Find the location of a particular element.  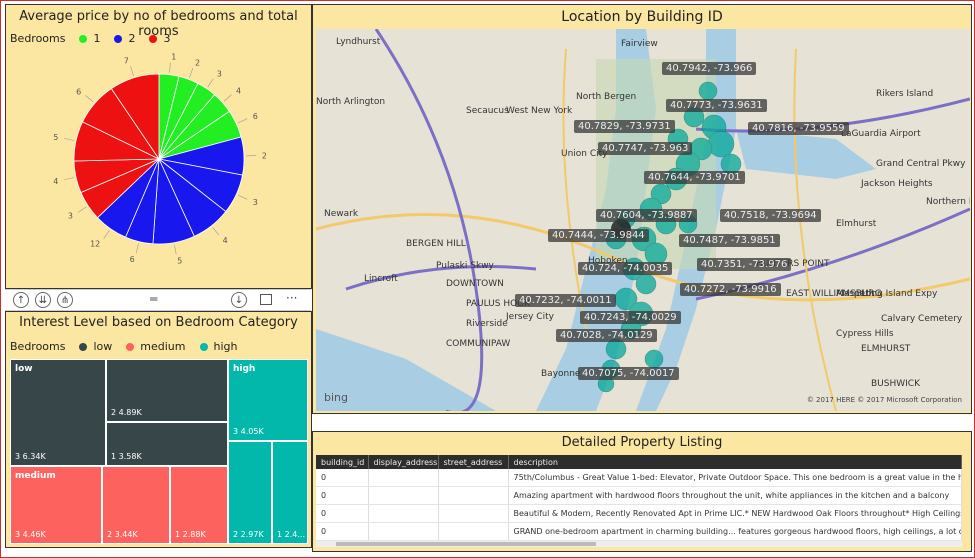

treemap-cell-value: 1 3.58K is located at coordinates (126, 456).